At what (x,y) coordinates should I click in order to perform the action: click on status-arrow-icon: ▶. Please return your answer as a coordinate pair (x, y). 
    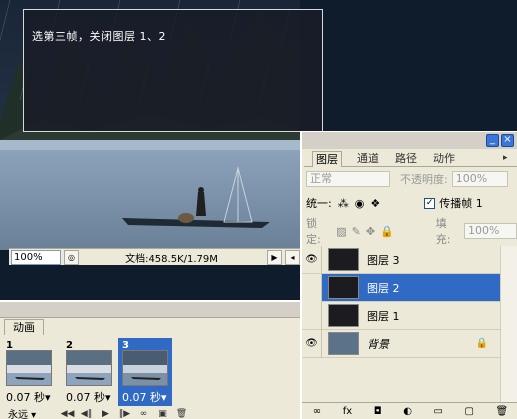
    Looking at the image, I should click on (274, 257).